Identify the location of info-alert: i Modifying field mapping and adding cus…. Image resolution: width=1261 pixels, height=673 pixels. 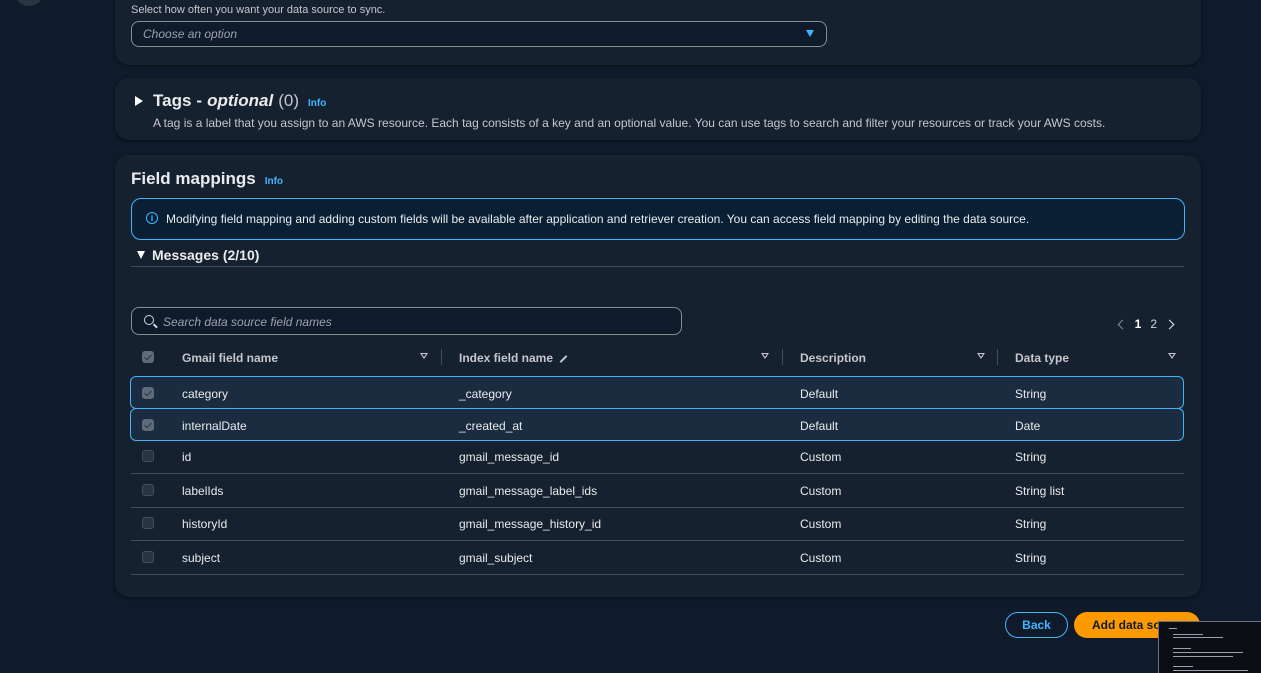
(658, 219).